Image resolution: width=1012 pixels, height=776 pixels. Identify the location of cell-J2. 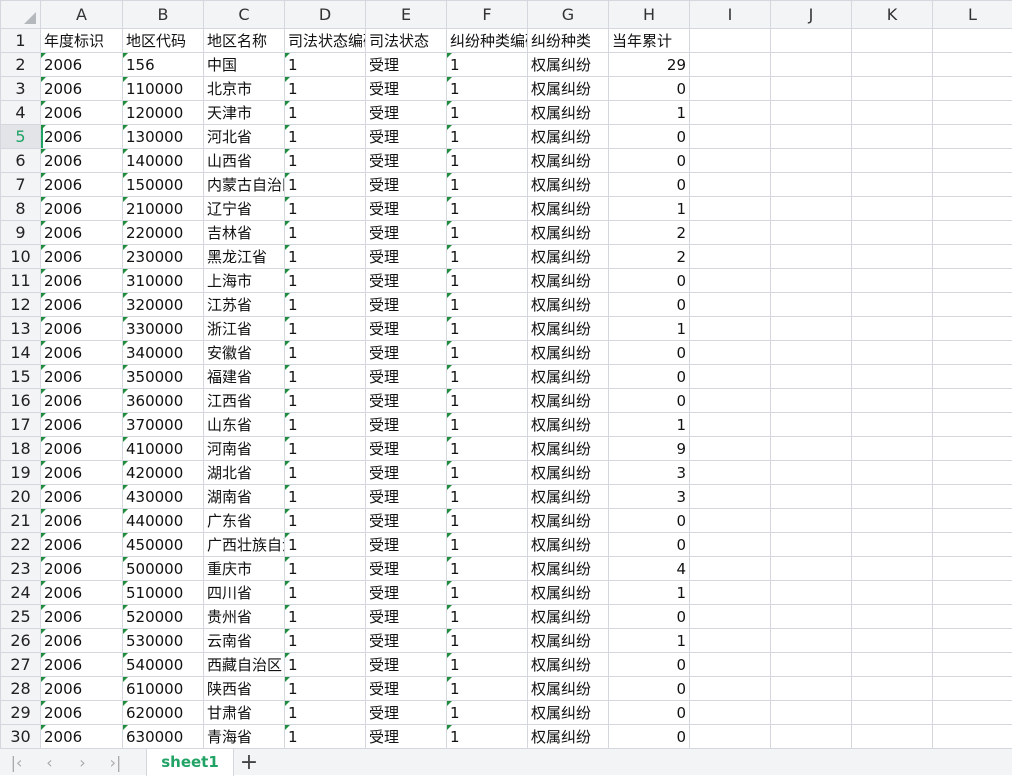
(811, 65).